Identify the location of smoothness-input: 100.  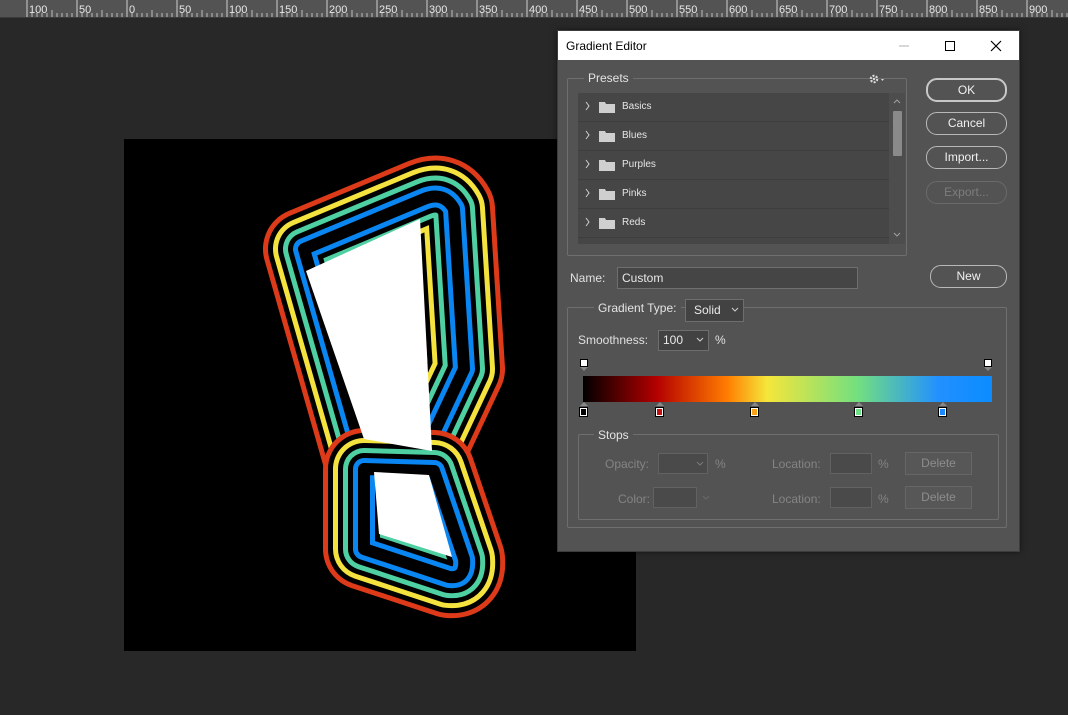
(683, 340).